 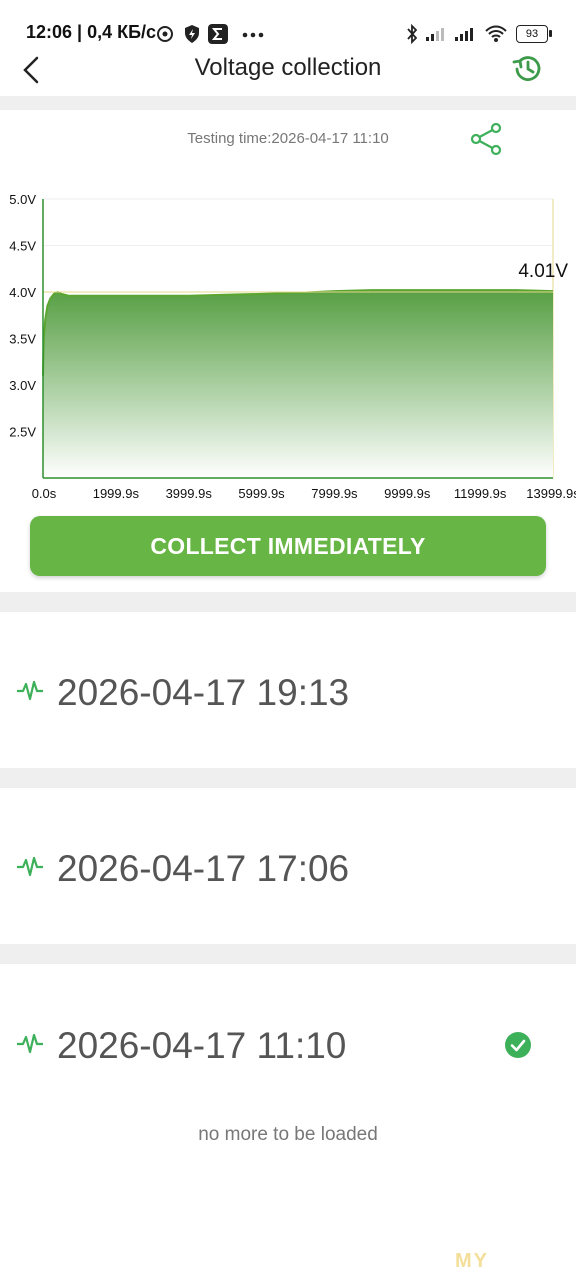 What do you see at coordinates (192, 34) in the screenshot?
I see `shield-bolt-icon` at bounding box center [192, 34].